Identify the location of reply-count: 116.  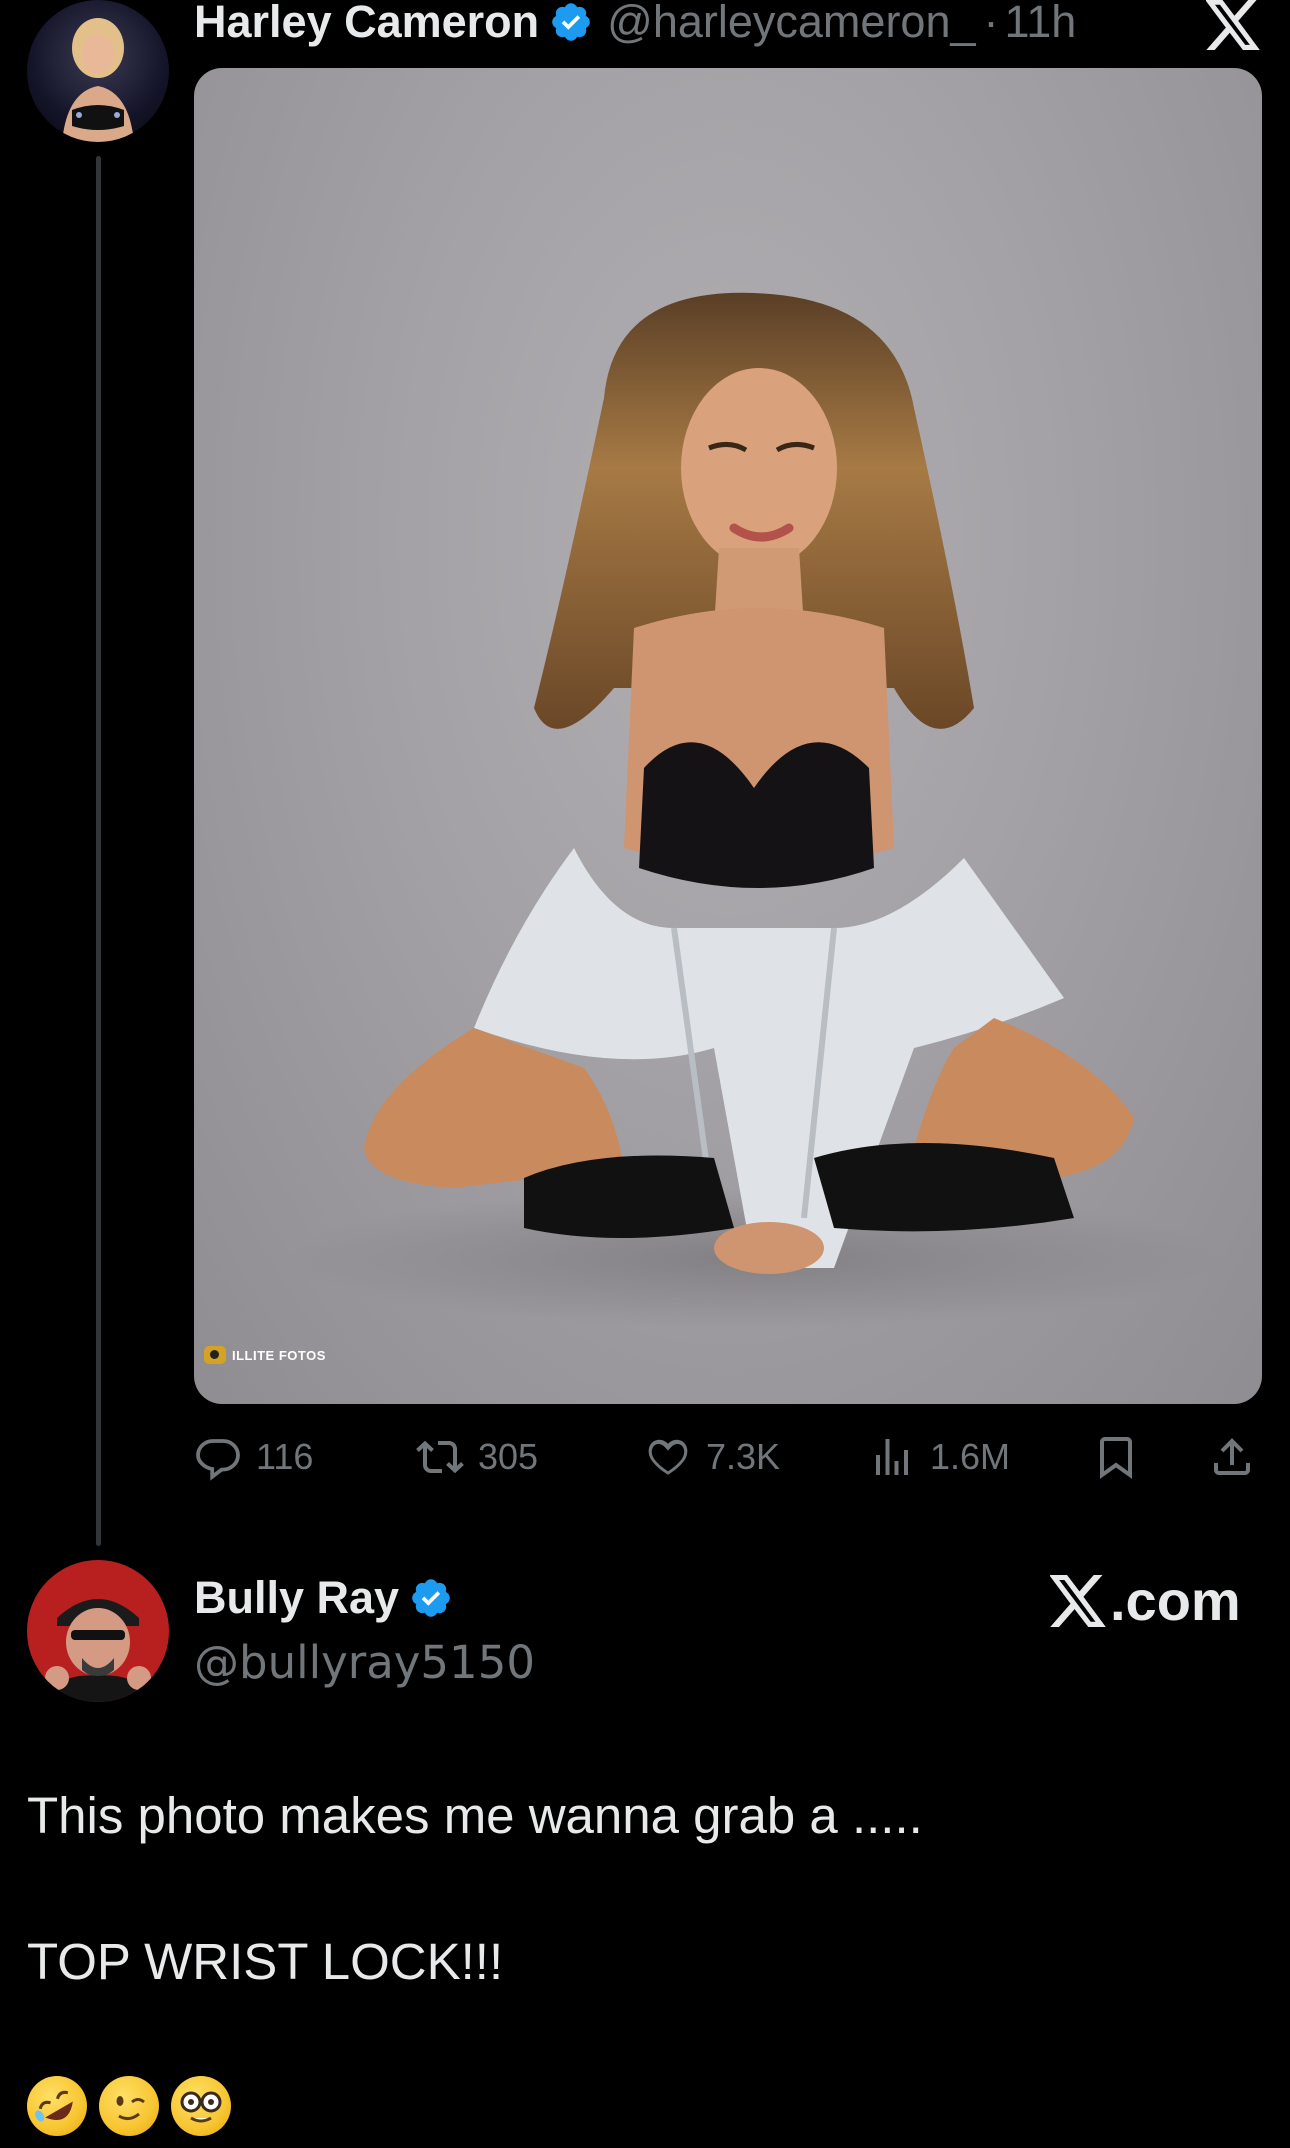
(285, 1456).